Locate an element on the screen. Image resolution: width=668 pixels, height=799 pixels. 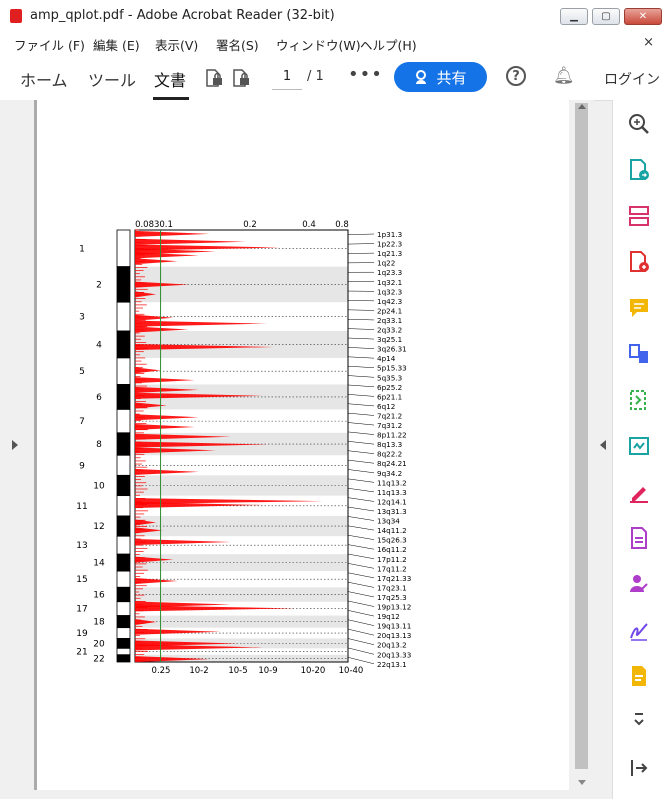
maximize-button: ▢ is located at coordinates (606, 16).